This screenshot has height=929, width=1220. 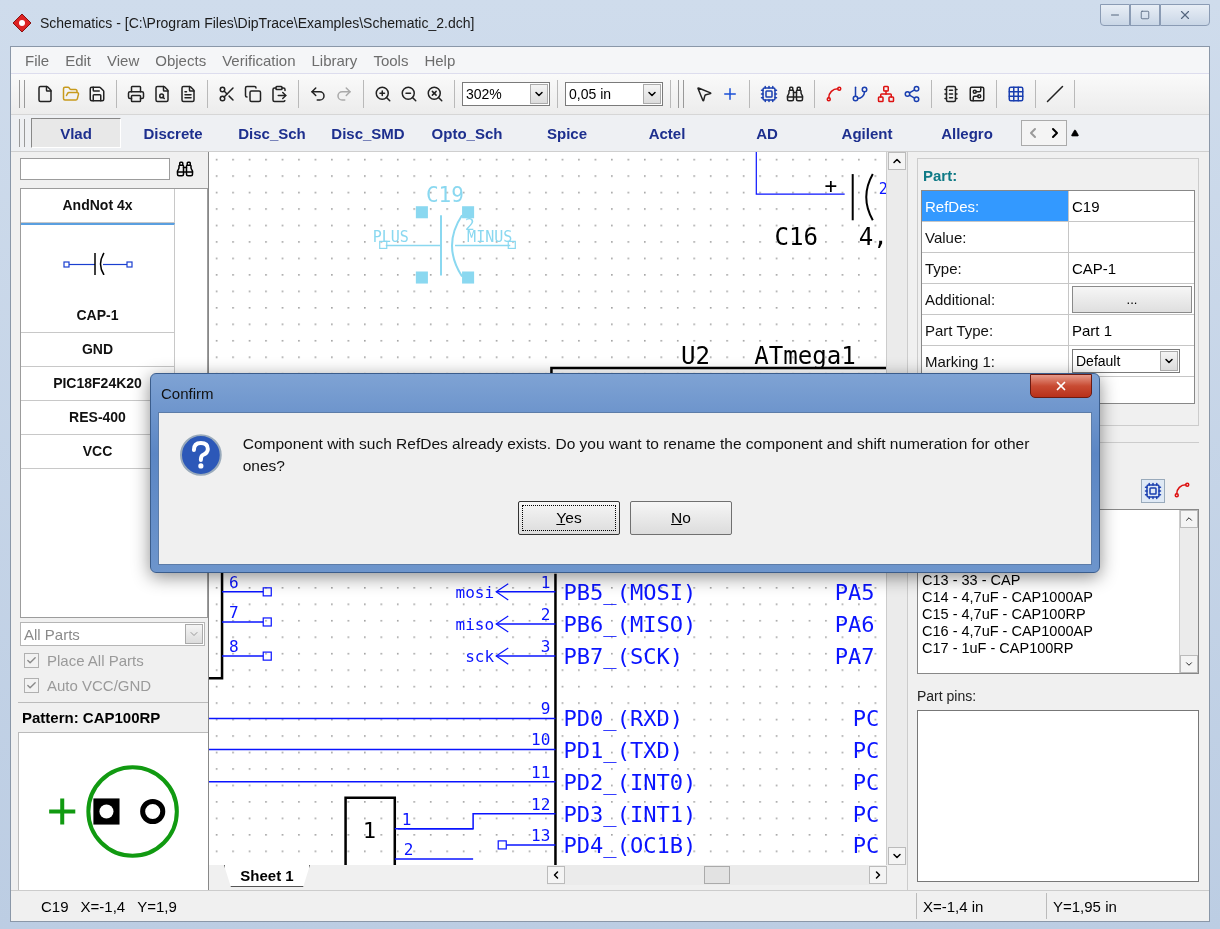 I want to click on polarity-mark: +, so click(x=831, y=186).